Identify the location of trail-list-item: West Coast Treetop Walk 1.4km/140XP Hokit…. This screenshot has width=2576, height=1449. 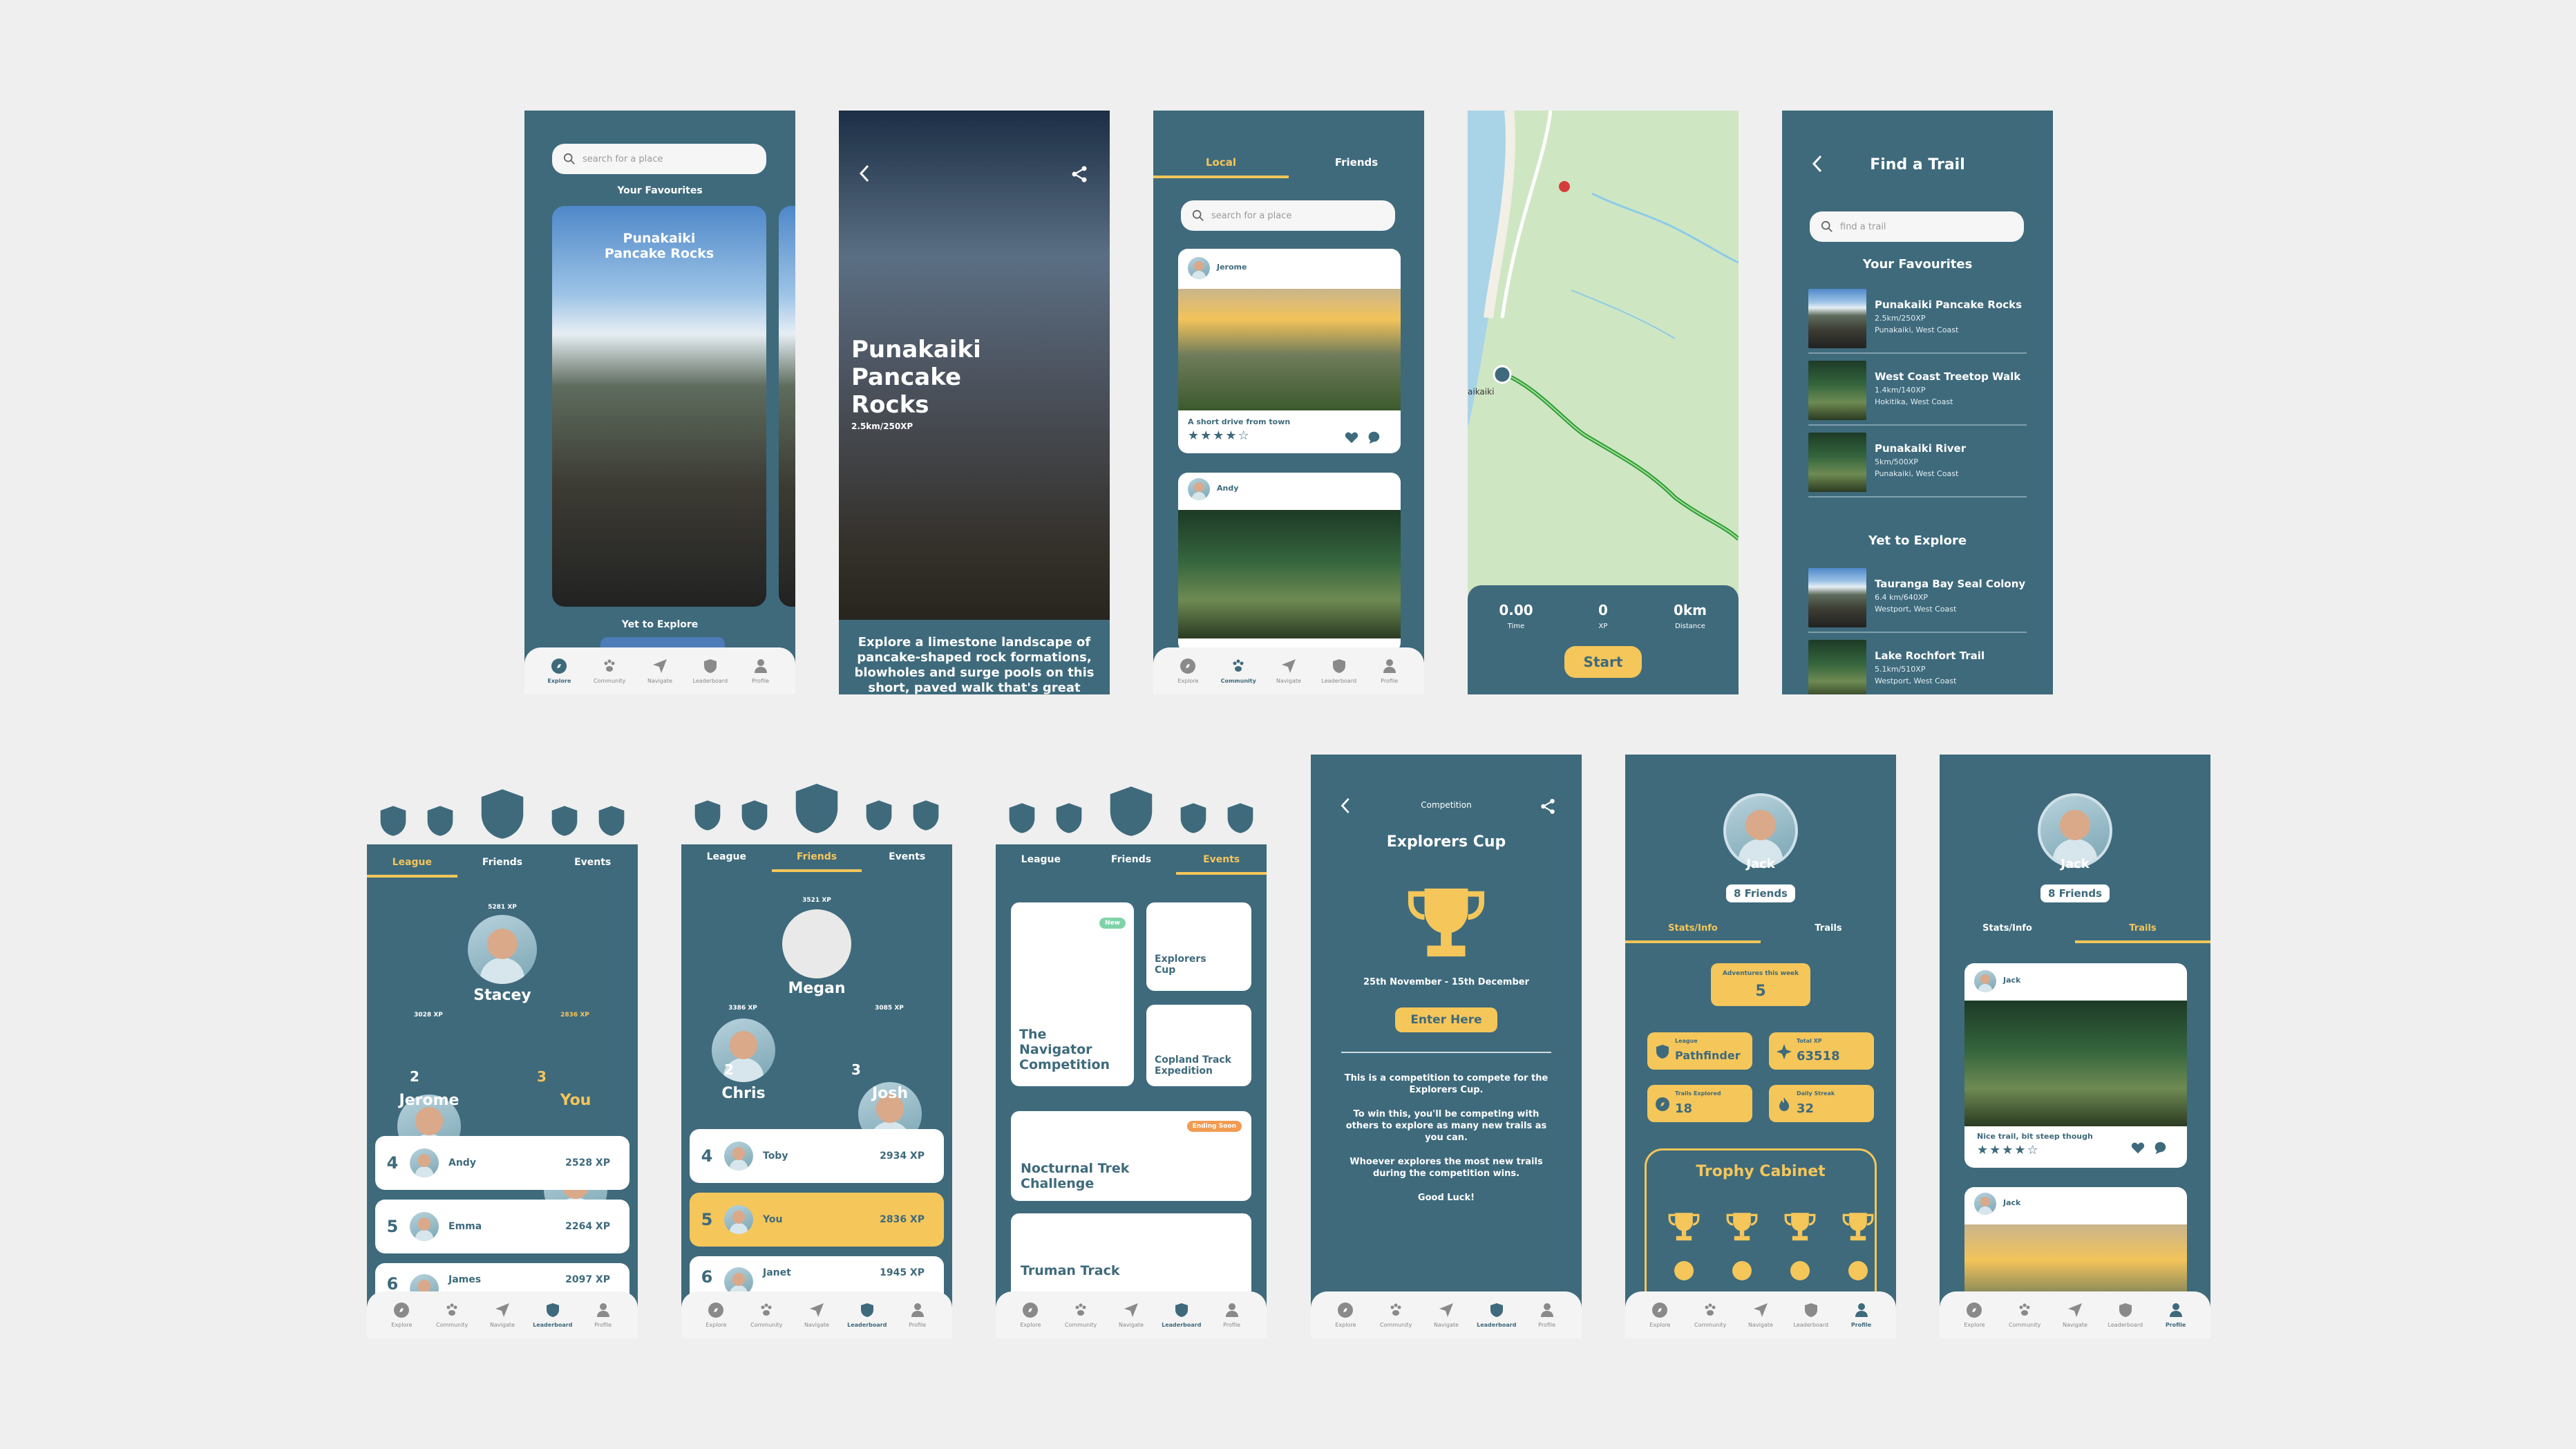
(1917, 390).